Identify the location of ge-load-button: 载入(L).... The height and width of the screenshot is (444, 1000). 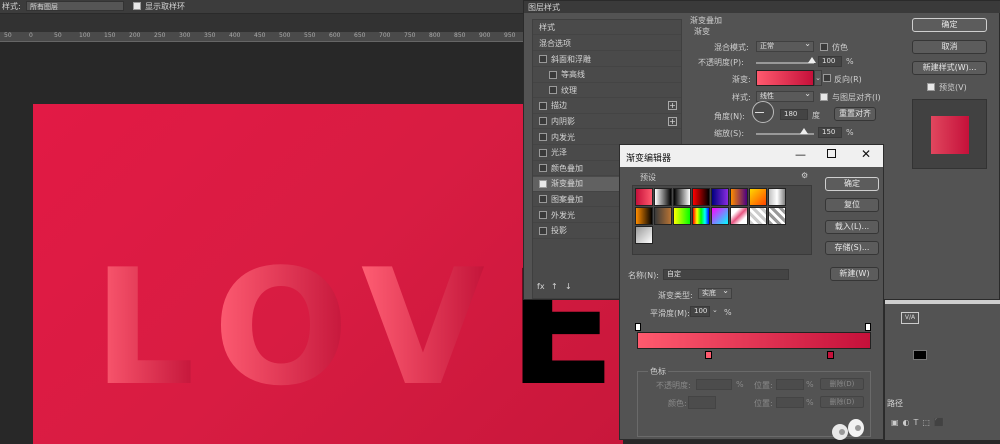
(852, 227).